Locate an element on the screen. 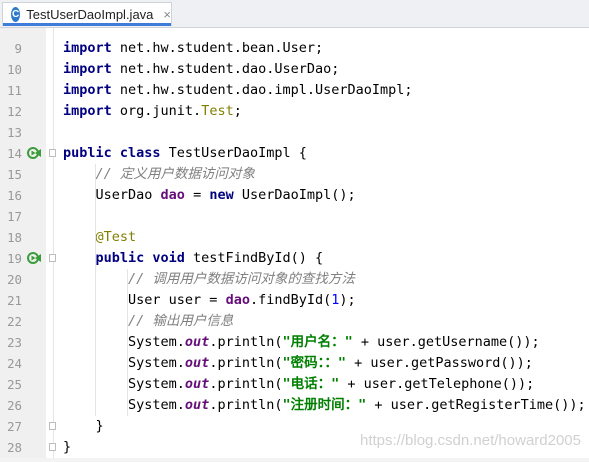  code-token: TestUserDaoImpl { is located at coordinates (233, 153).